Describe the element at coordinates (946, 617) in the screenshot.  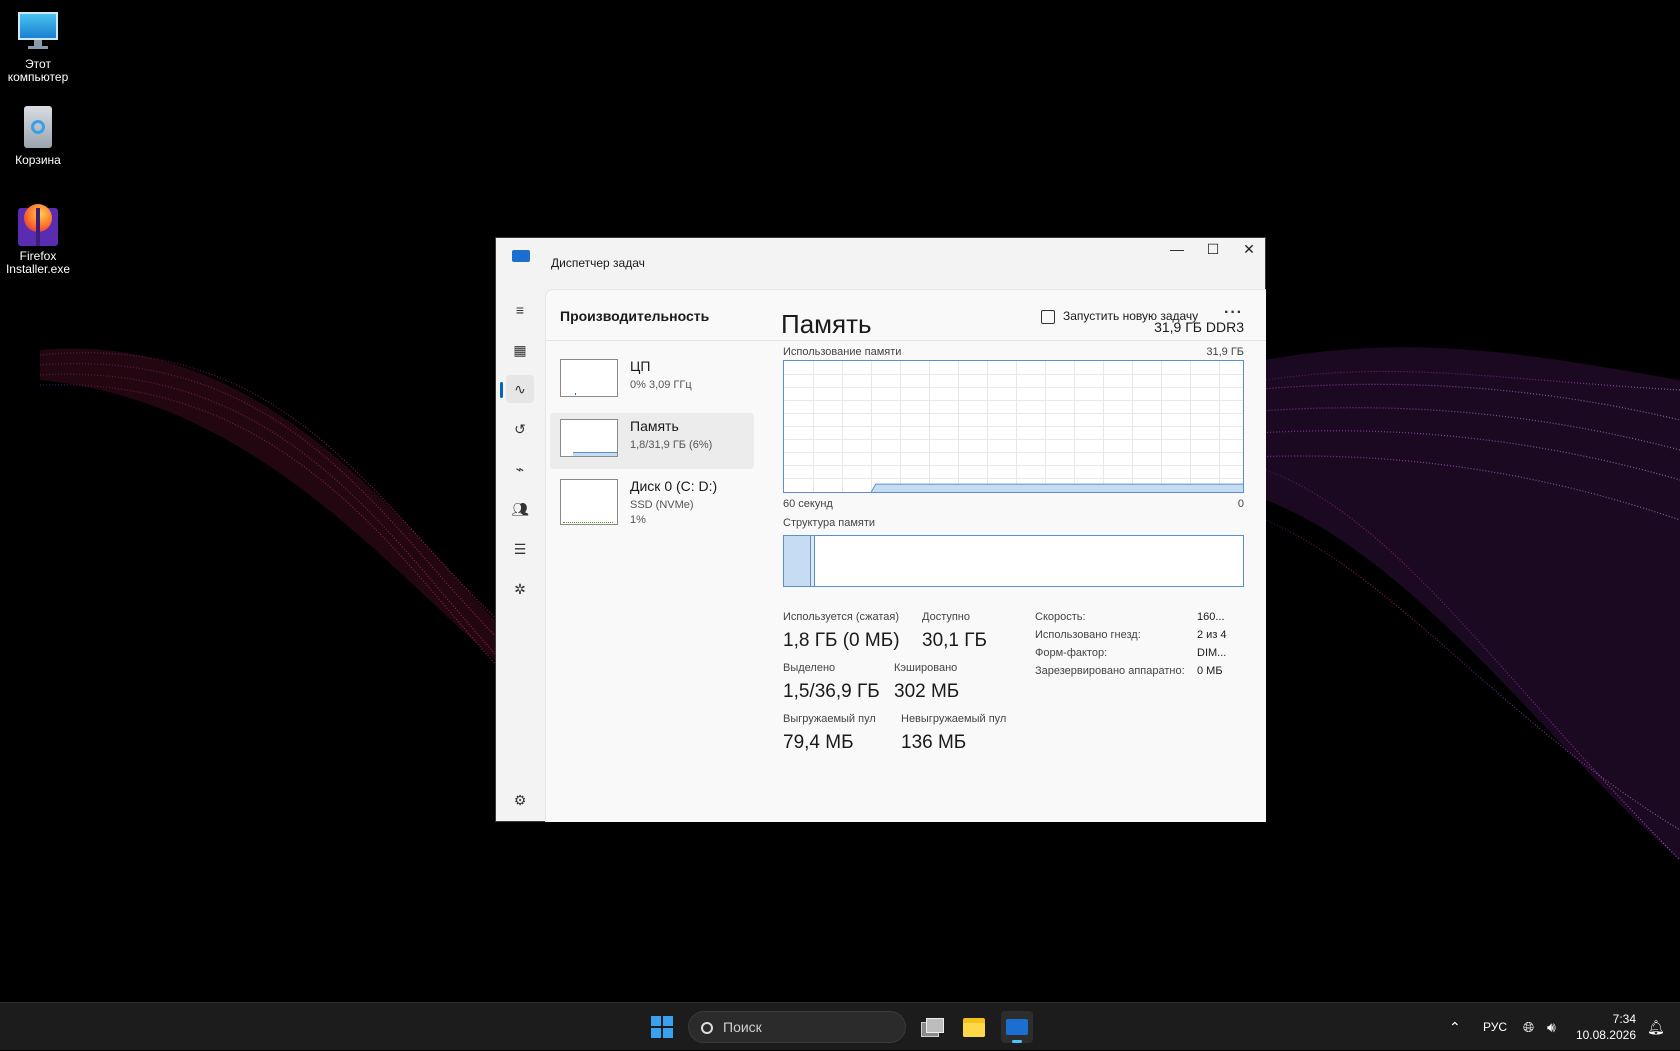
I see `stat-available-label: Доступно` at that location.